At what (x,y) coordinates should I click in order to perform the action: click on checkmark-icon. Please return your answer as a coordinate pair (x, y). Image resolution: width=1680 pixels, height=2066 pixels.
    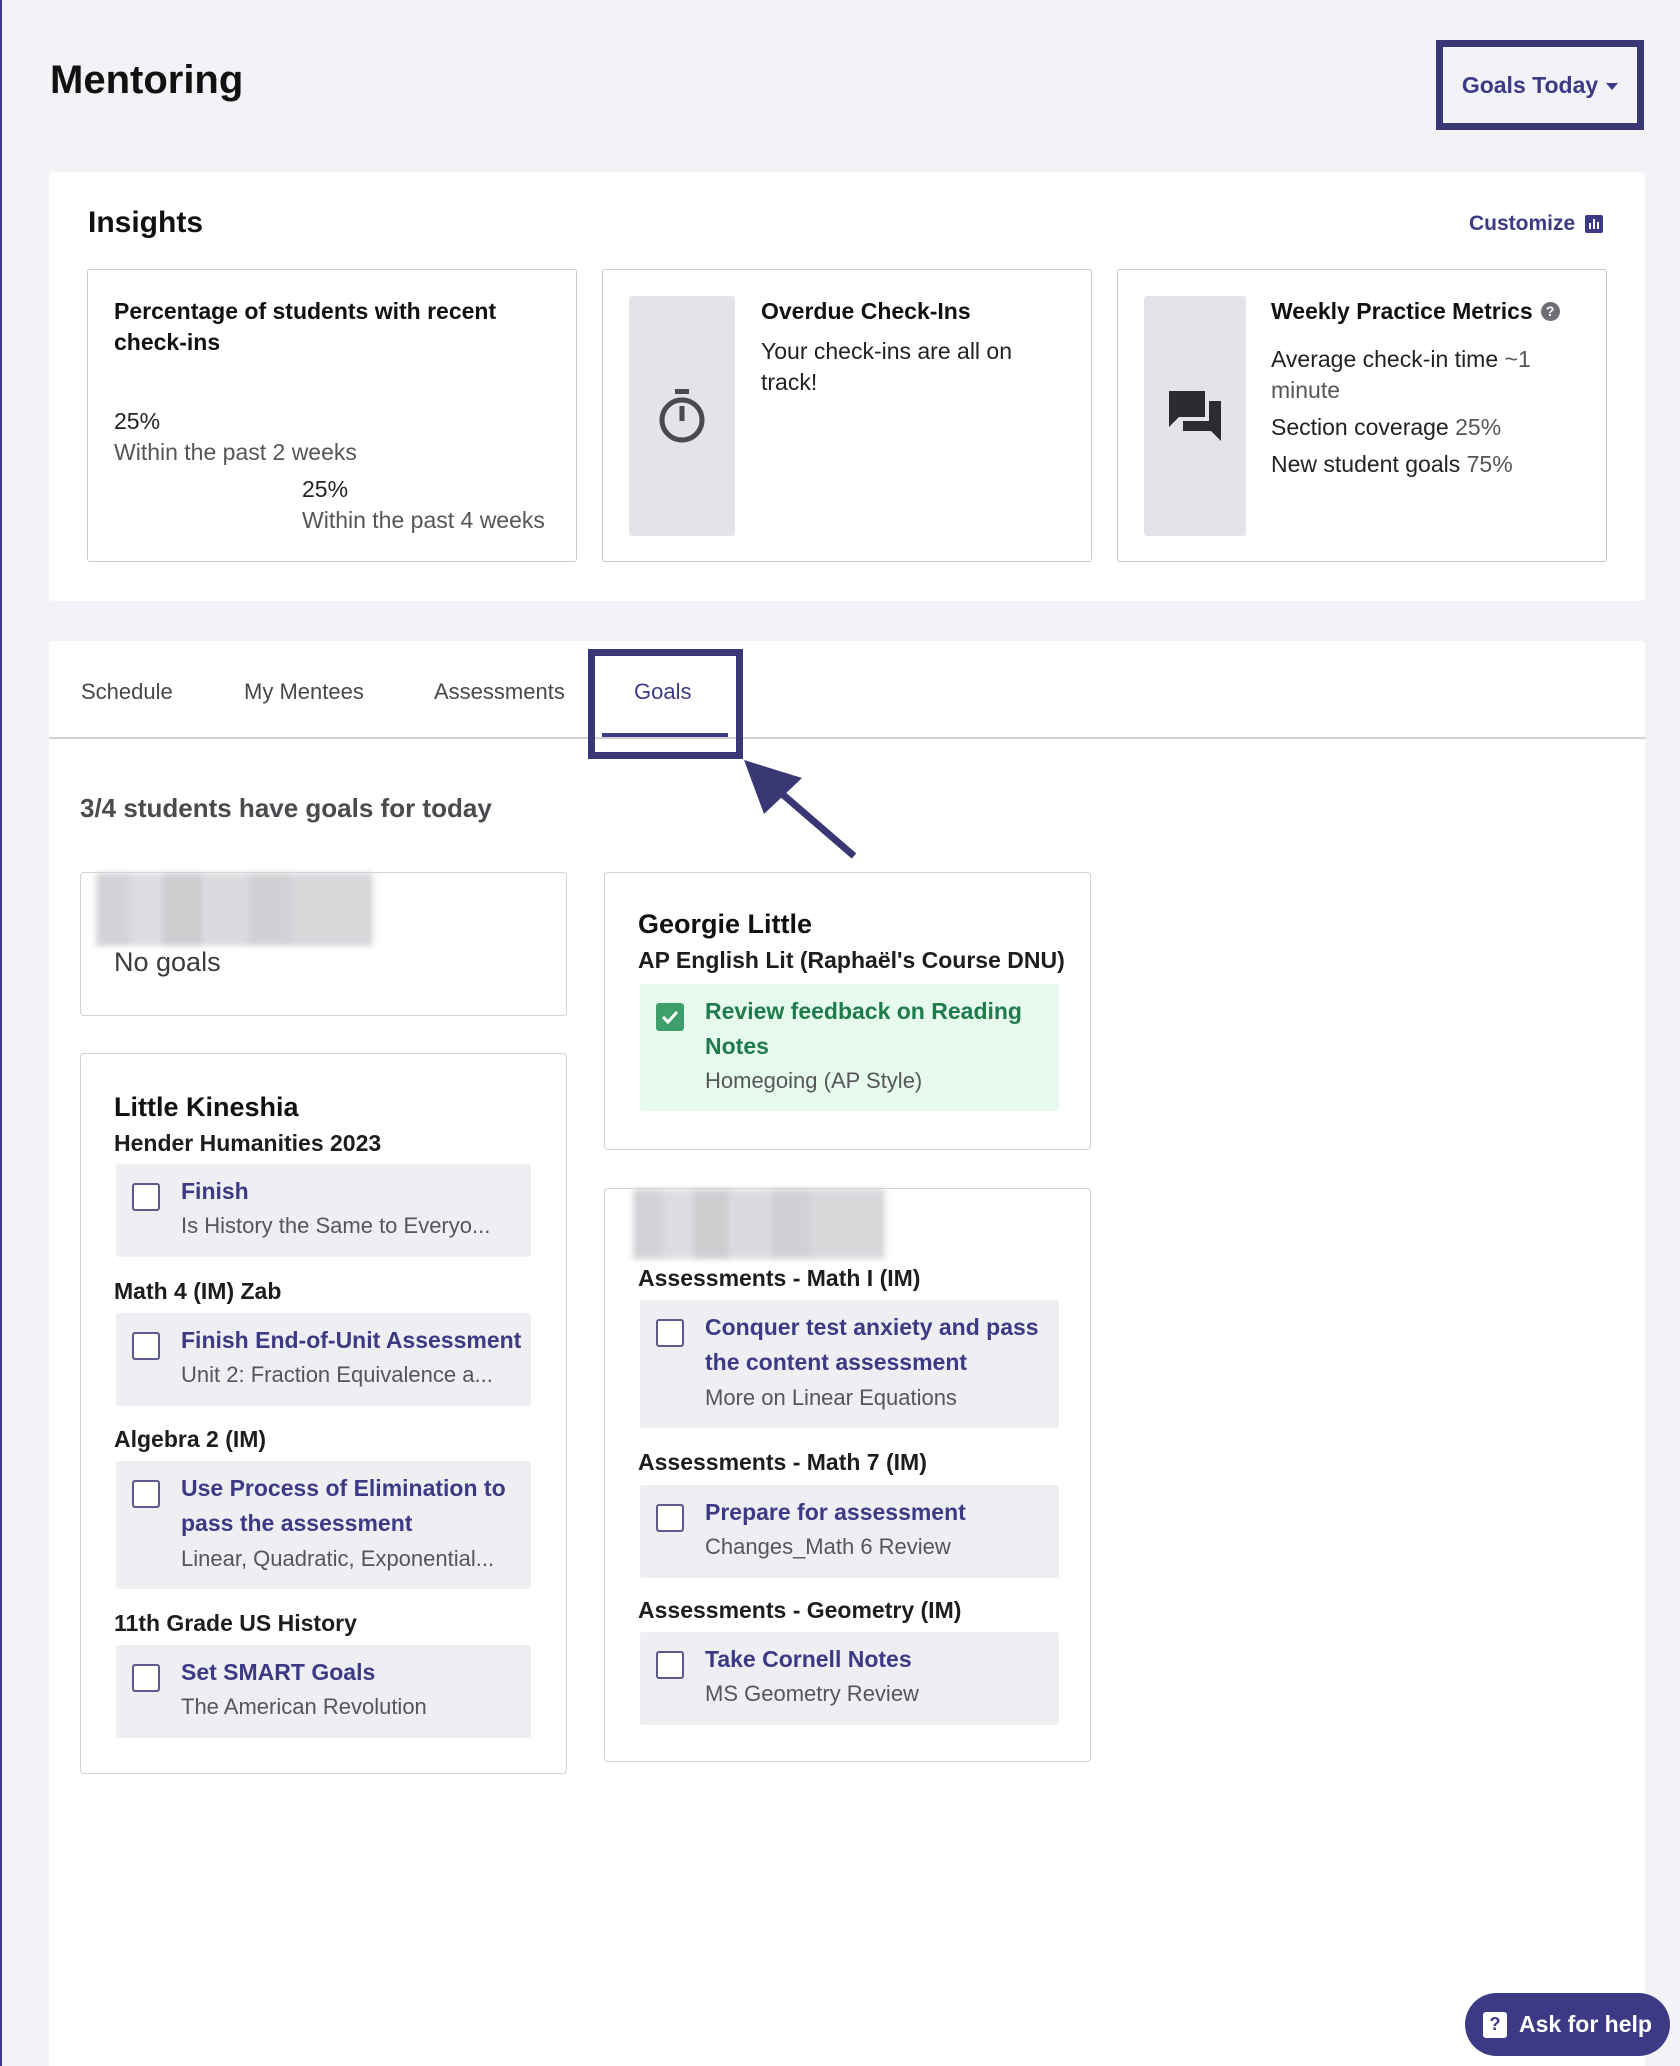
    Looking at the image, I should click on (670, 1017).